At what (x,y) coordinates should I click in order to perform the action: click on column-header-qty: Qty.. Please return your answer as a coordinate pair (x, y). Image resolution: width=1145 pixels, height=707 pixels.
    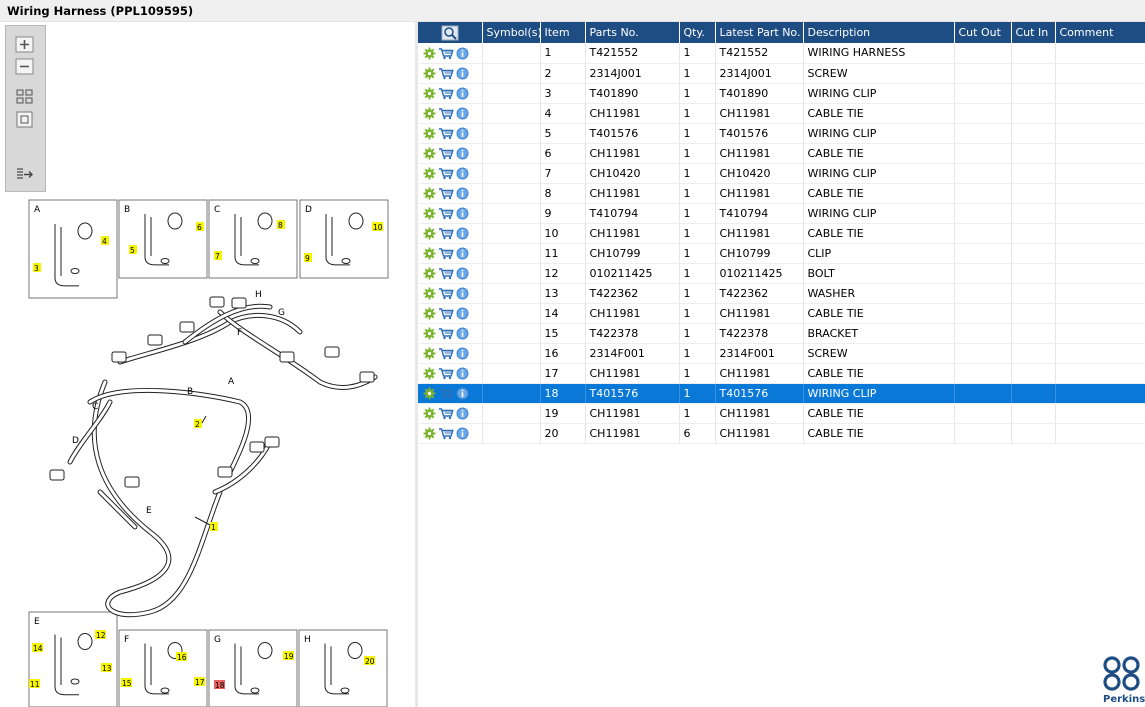
    Looking at the image, I should click on (697, 32).